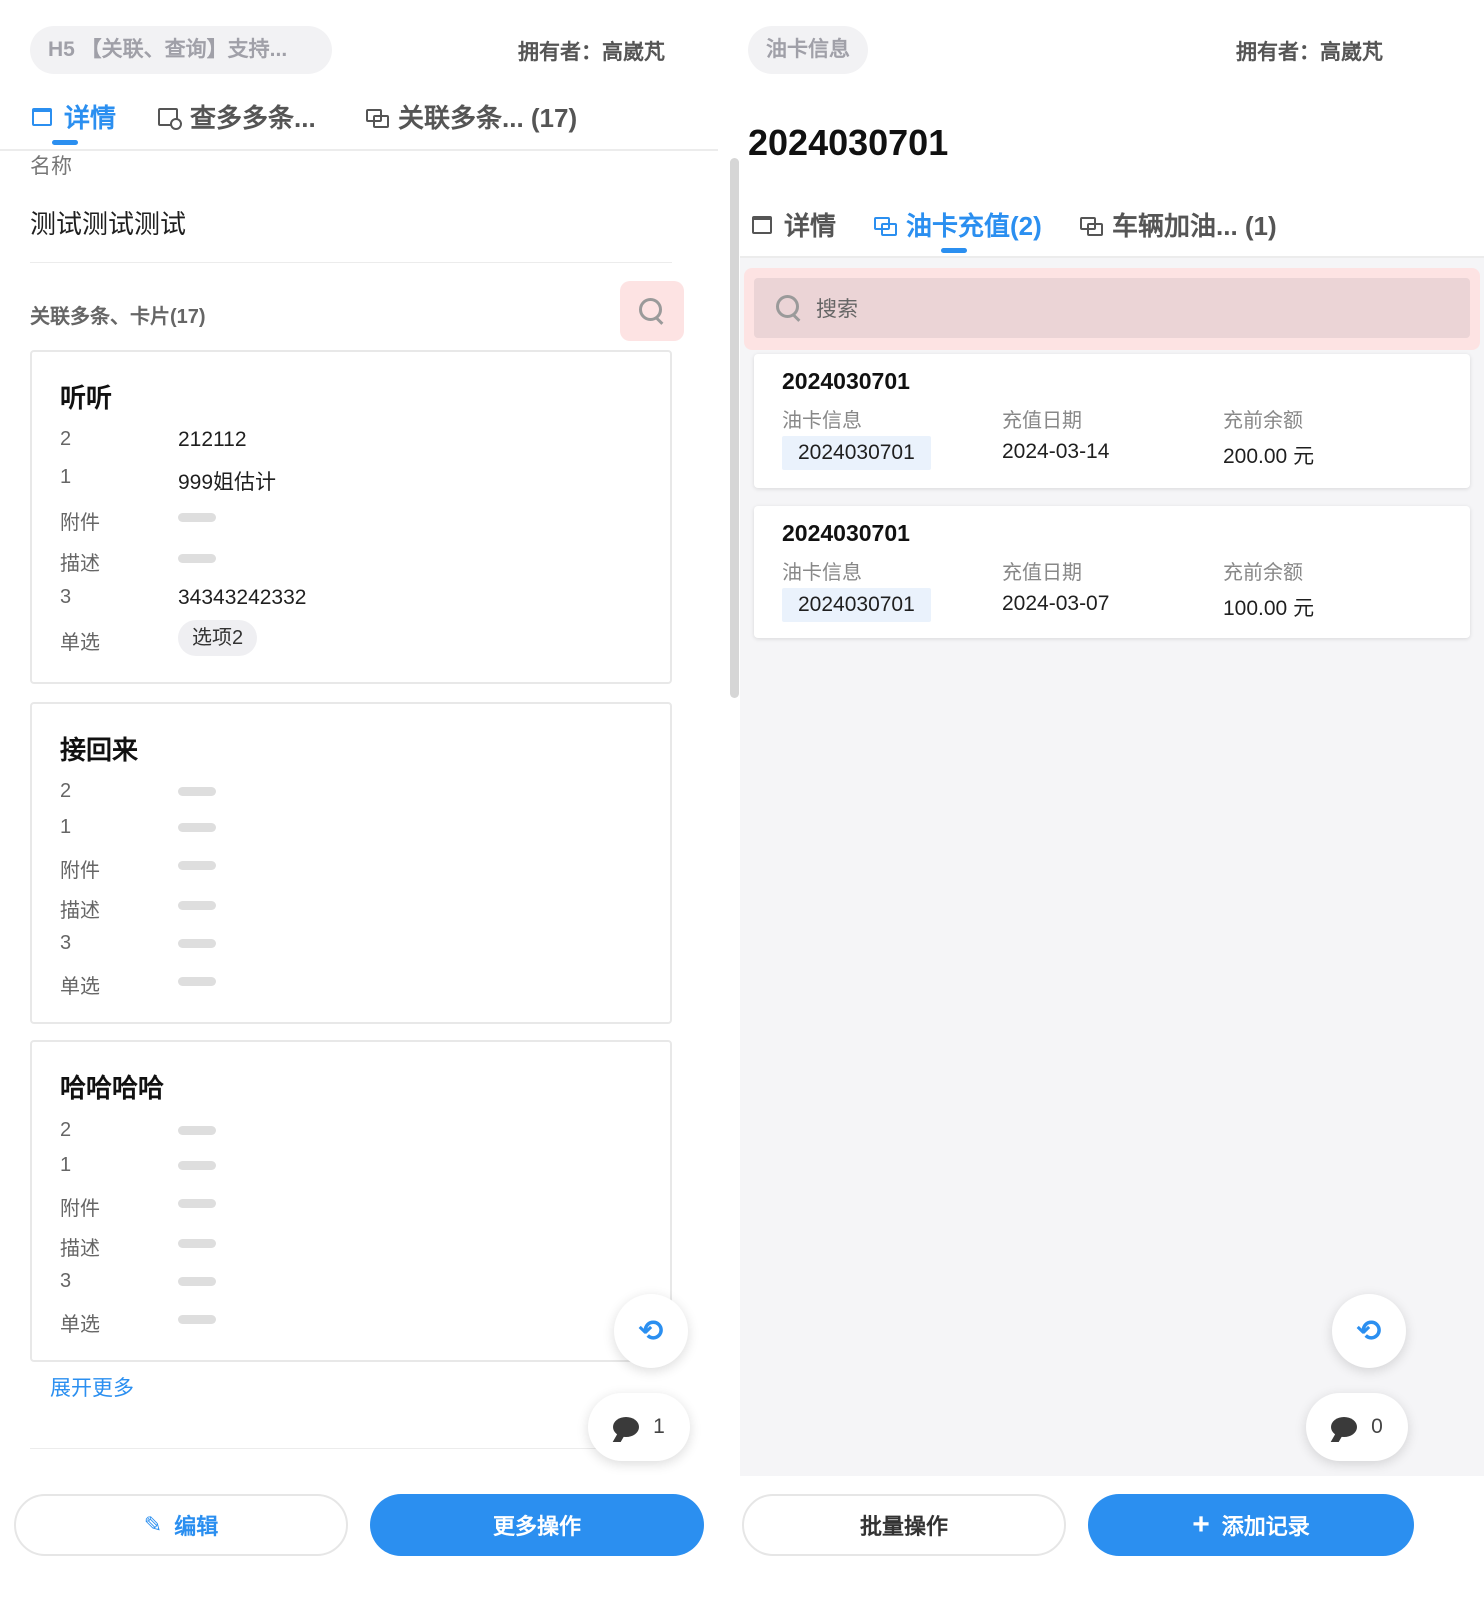 The image size is (1484, 1616). What do you see at coordinates (1265, 1526) in the screenshot?
I see `add-record-label: 添加记录` at bounding box center [1265, 1526].